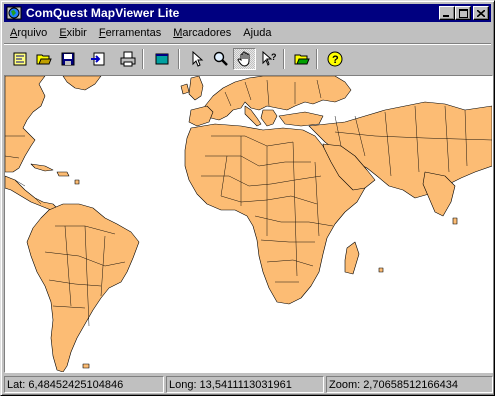 This screenshot has width=495, height=396. I want to click on maximize-icon, so click(463, 13).